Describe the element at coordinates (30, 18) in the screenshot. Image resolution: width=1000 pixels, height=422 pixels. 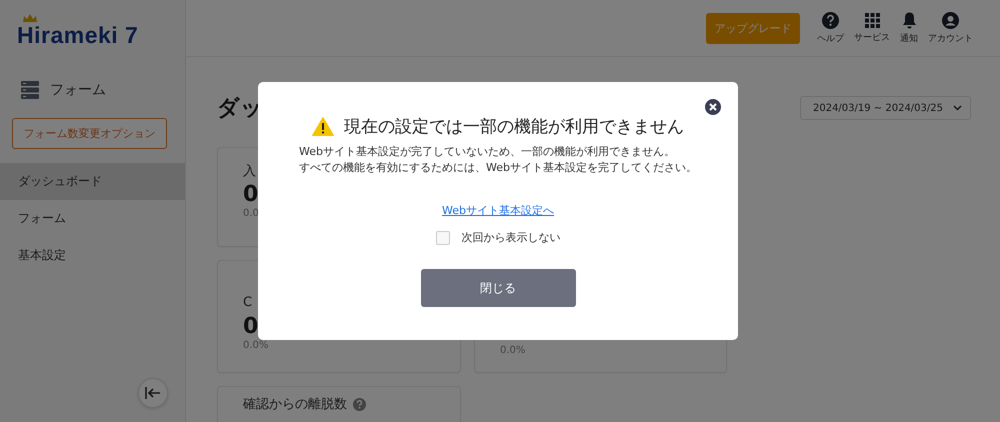
I see `crown-icon` at that location.